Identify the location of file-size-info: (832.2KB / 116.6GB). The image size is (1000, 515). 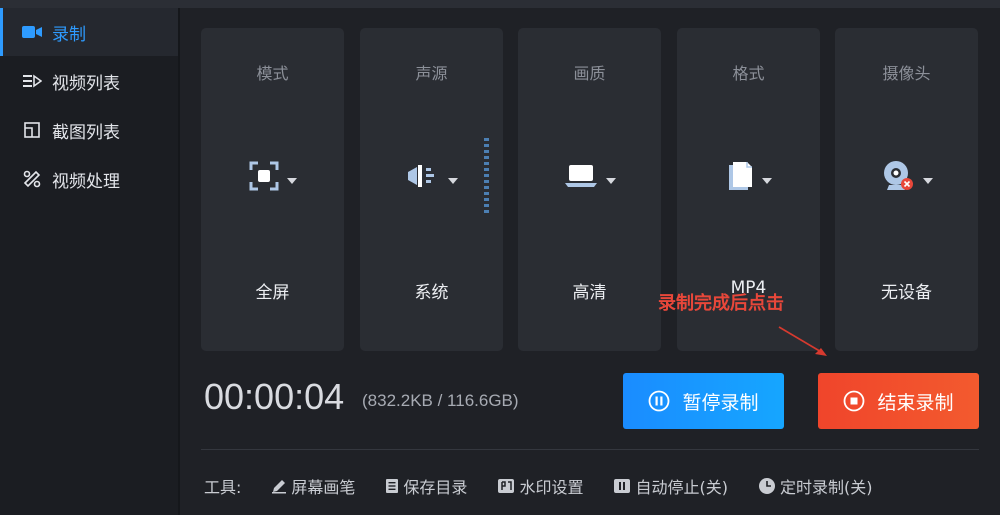
(440, 400).